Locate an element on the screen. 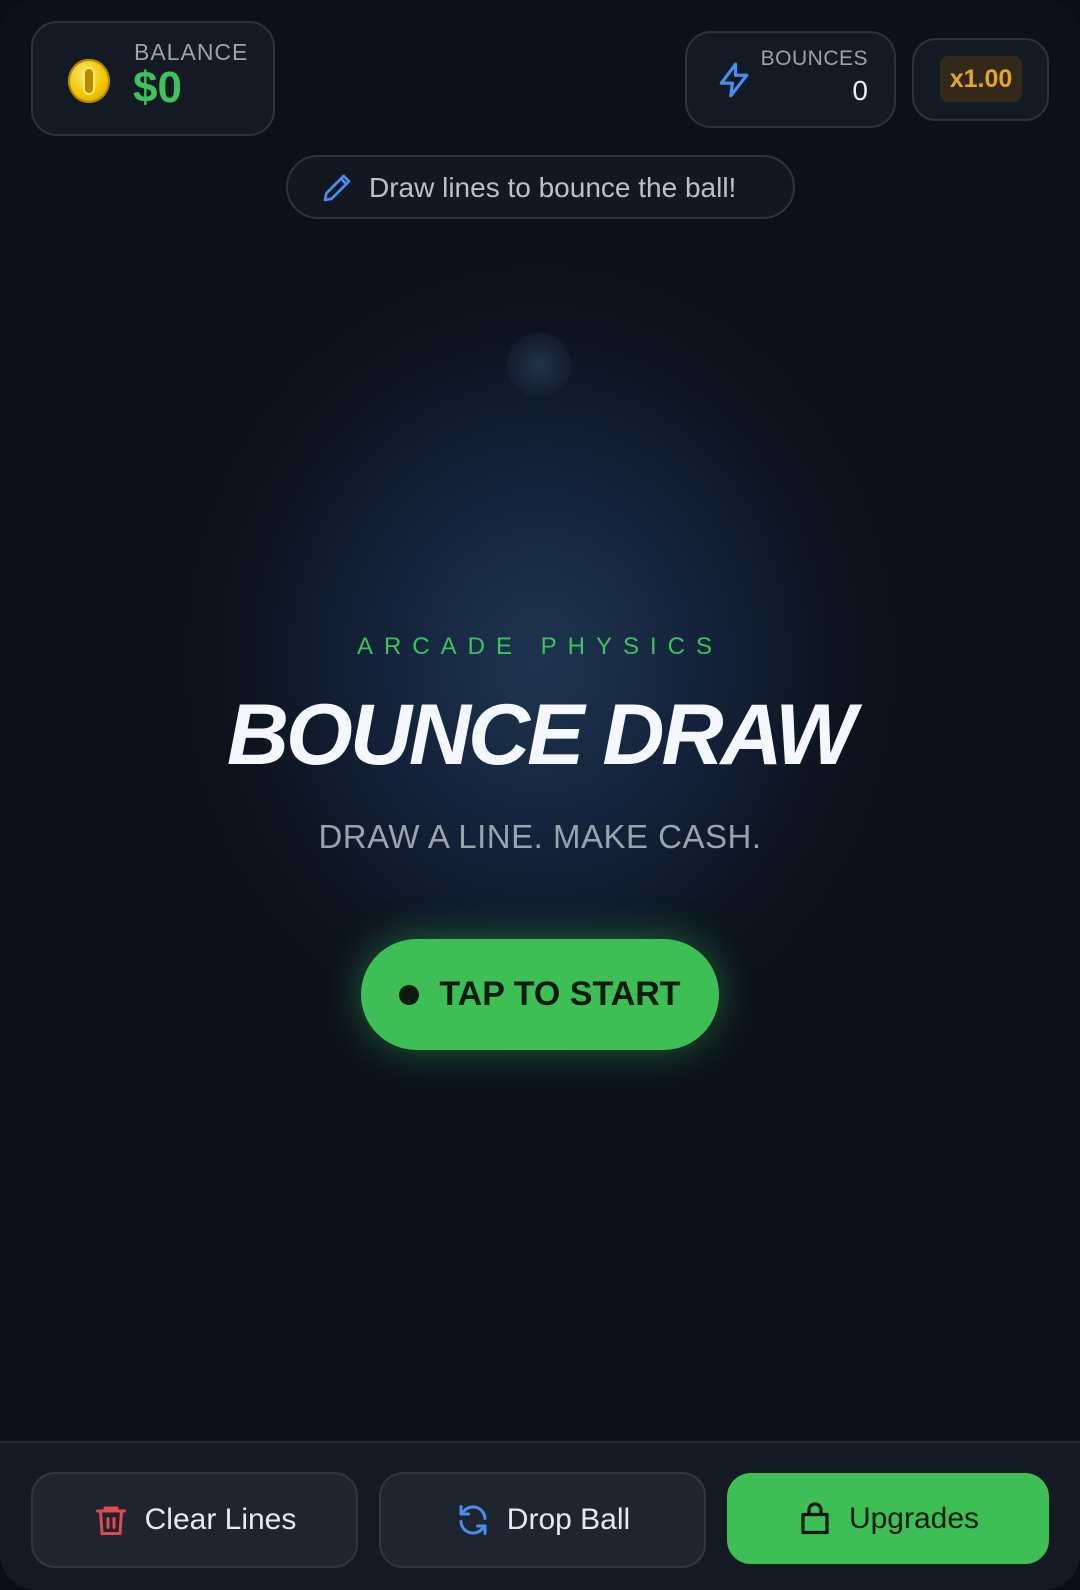  hint-bar: Draw lines to bounce the ball! is located at coordinates (540, 187).